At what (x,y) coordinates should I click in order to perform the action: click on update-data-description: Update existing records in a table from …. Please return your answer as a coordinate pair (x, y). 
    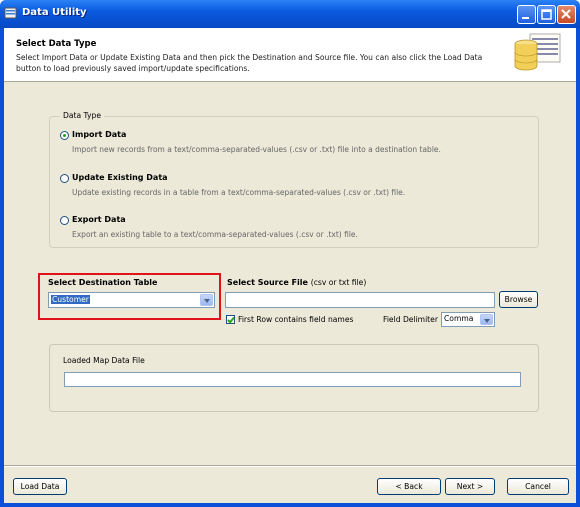
    Looking at the image, I should click on (239, 192).